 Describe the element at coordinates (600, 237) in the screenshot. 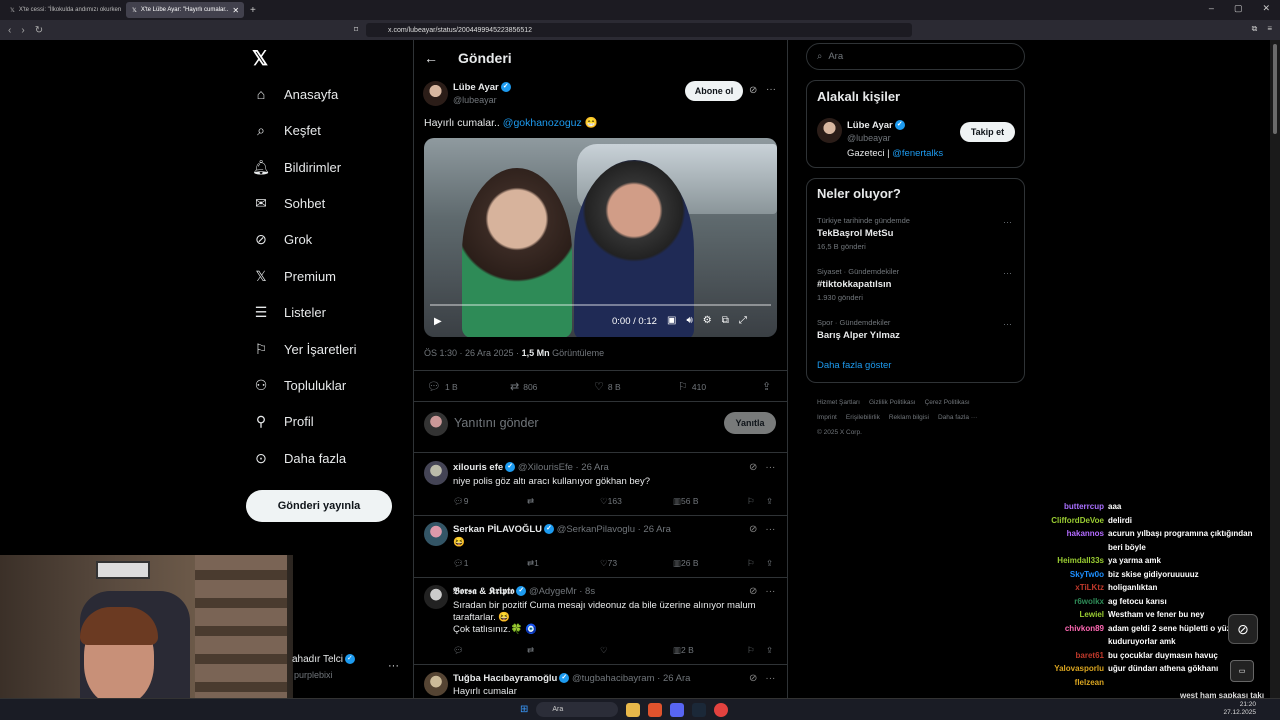

I see `video-player: ▶ 0:00 / 0:12 ▣ 🔊︎ ⚙ ⧉ ⤢` at that location.